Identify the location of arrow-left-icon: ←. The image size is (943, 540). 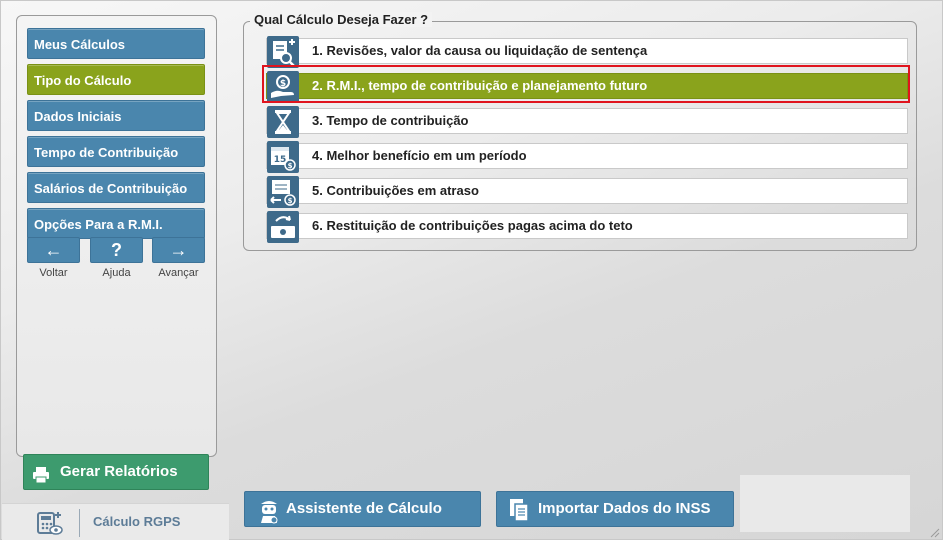
(53, 250).